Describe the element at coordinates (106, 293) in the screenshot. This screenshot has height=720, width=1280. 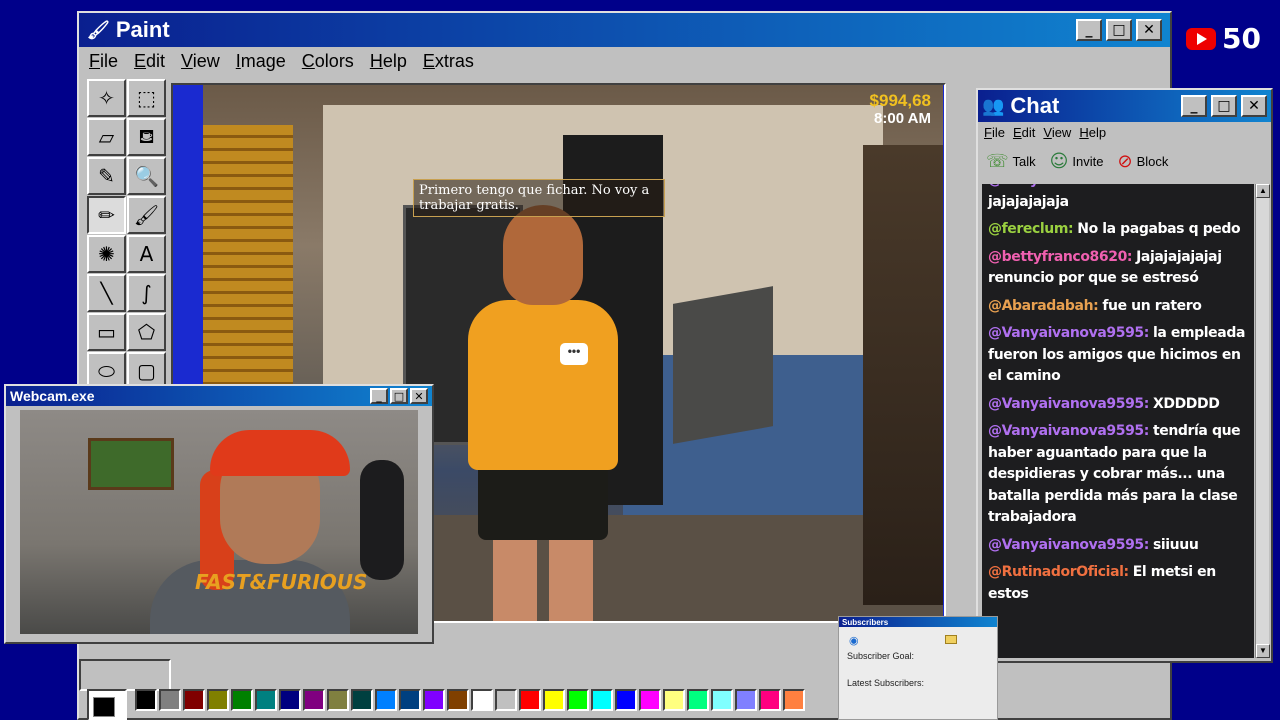
I see `line-icon: ╲` at that location.